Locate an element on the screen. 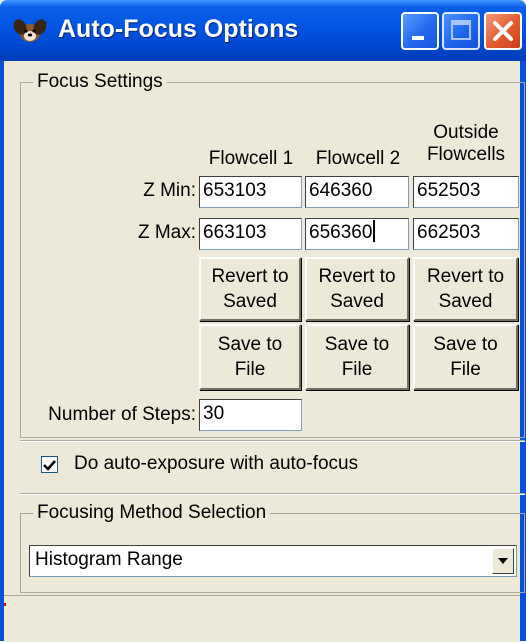  revert-outside-button: Revert to Saved is located at coordinates (465, 289).